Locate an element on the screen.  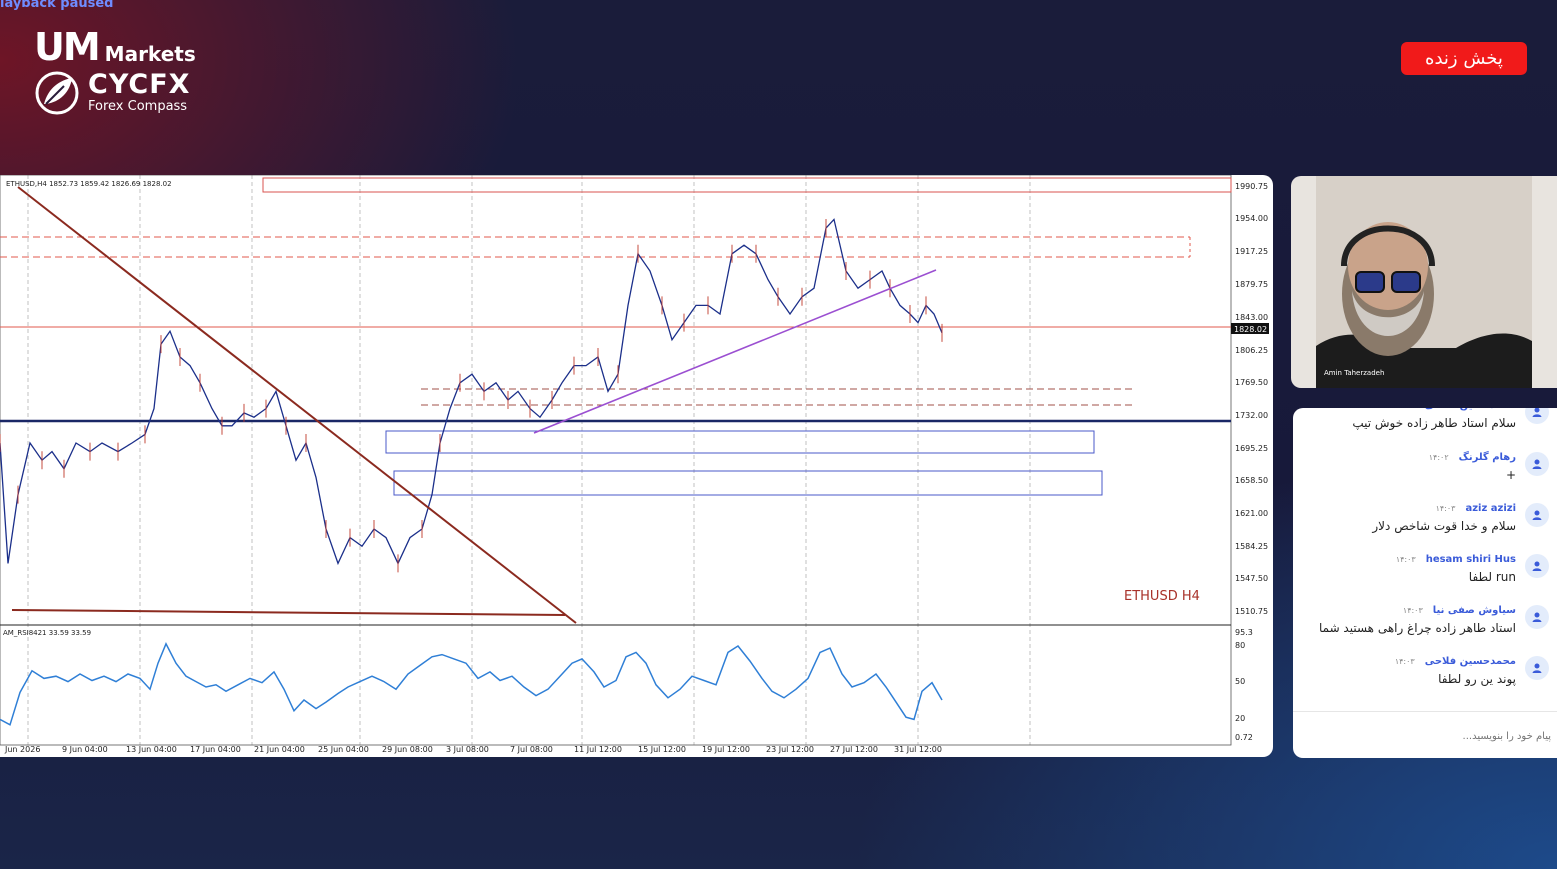
time-tick-label: 29 Jun 08:00 is located at coordinates (407, 749).